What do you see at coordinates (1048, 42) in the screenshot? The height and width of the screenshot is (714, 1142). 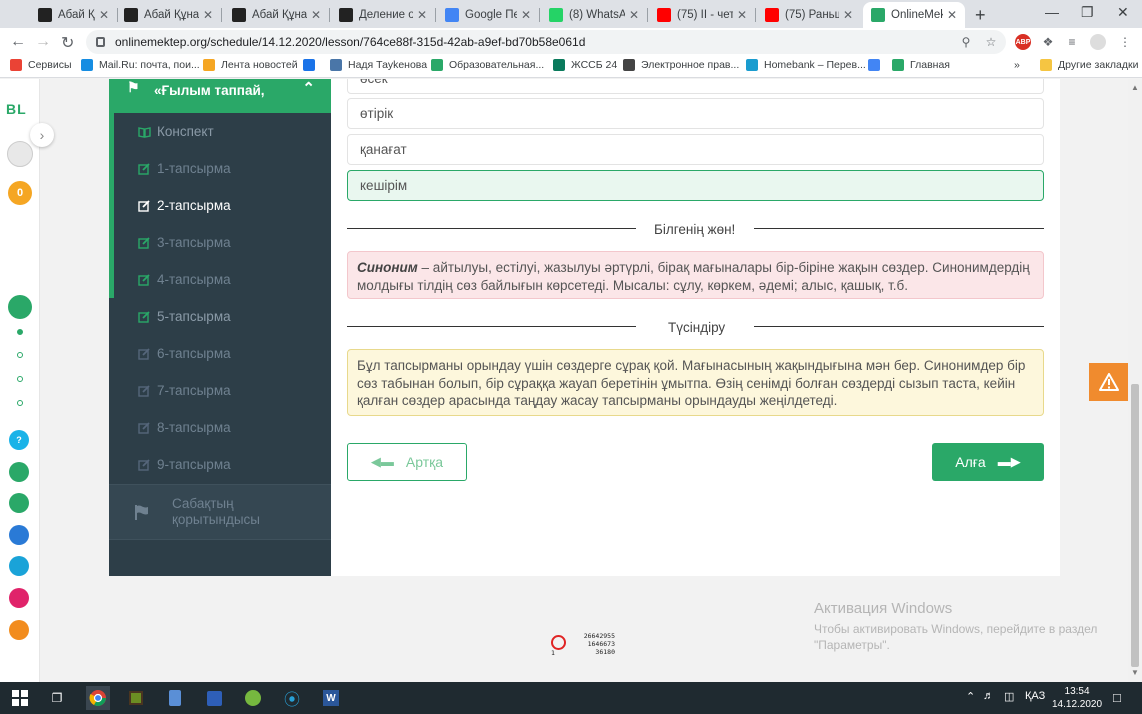 I see `extensions-icon: ❖` at bounding box center [1048, 42].